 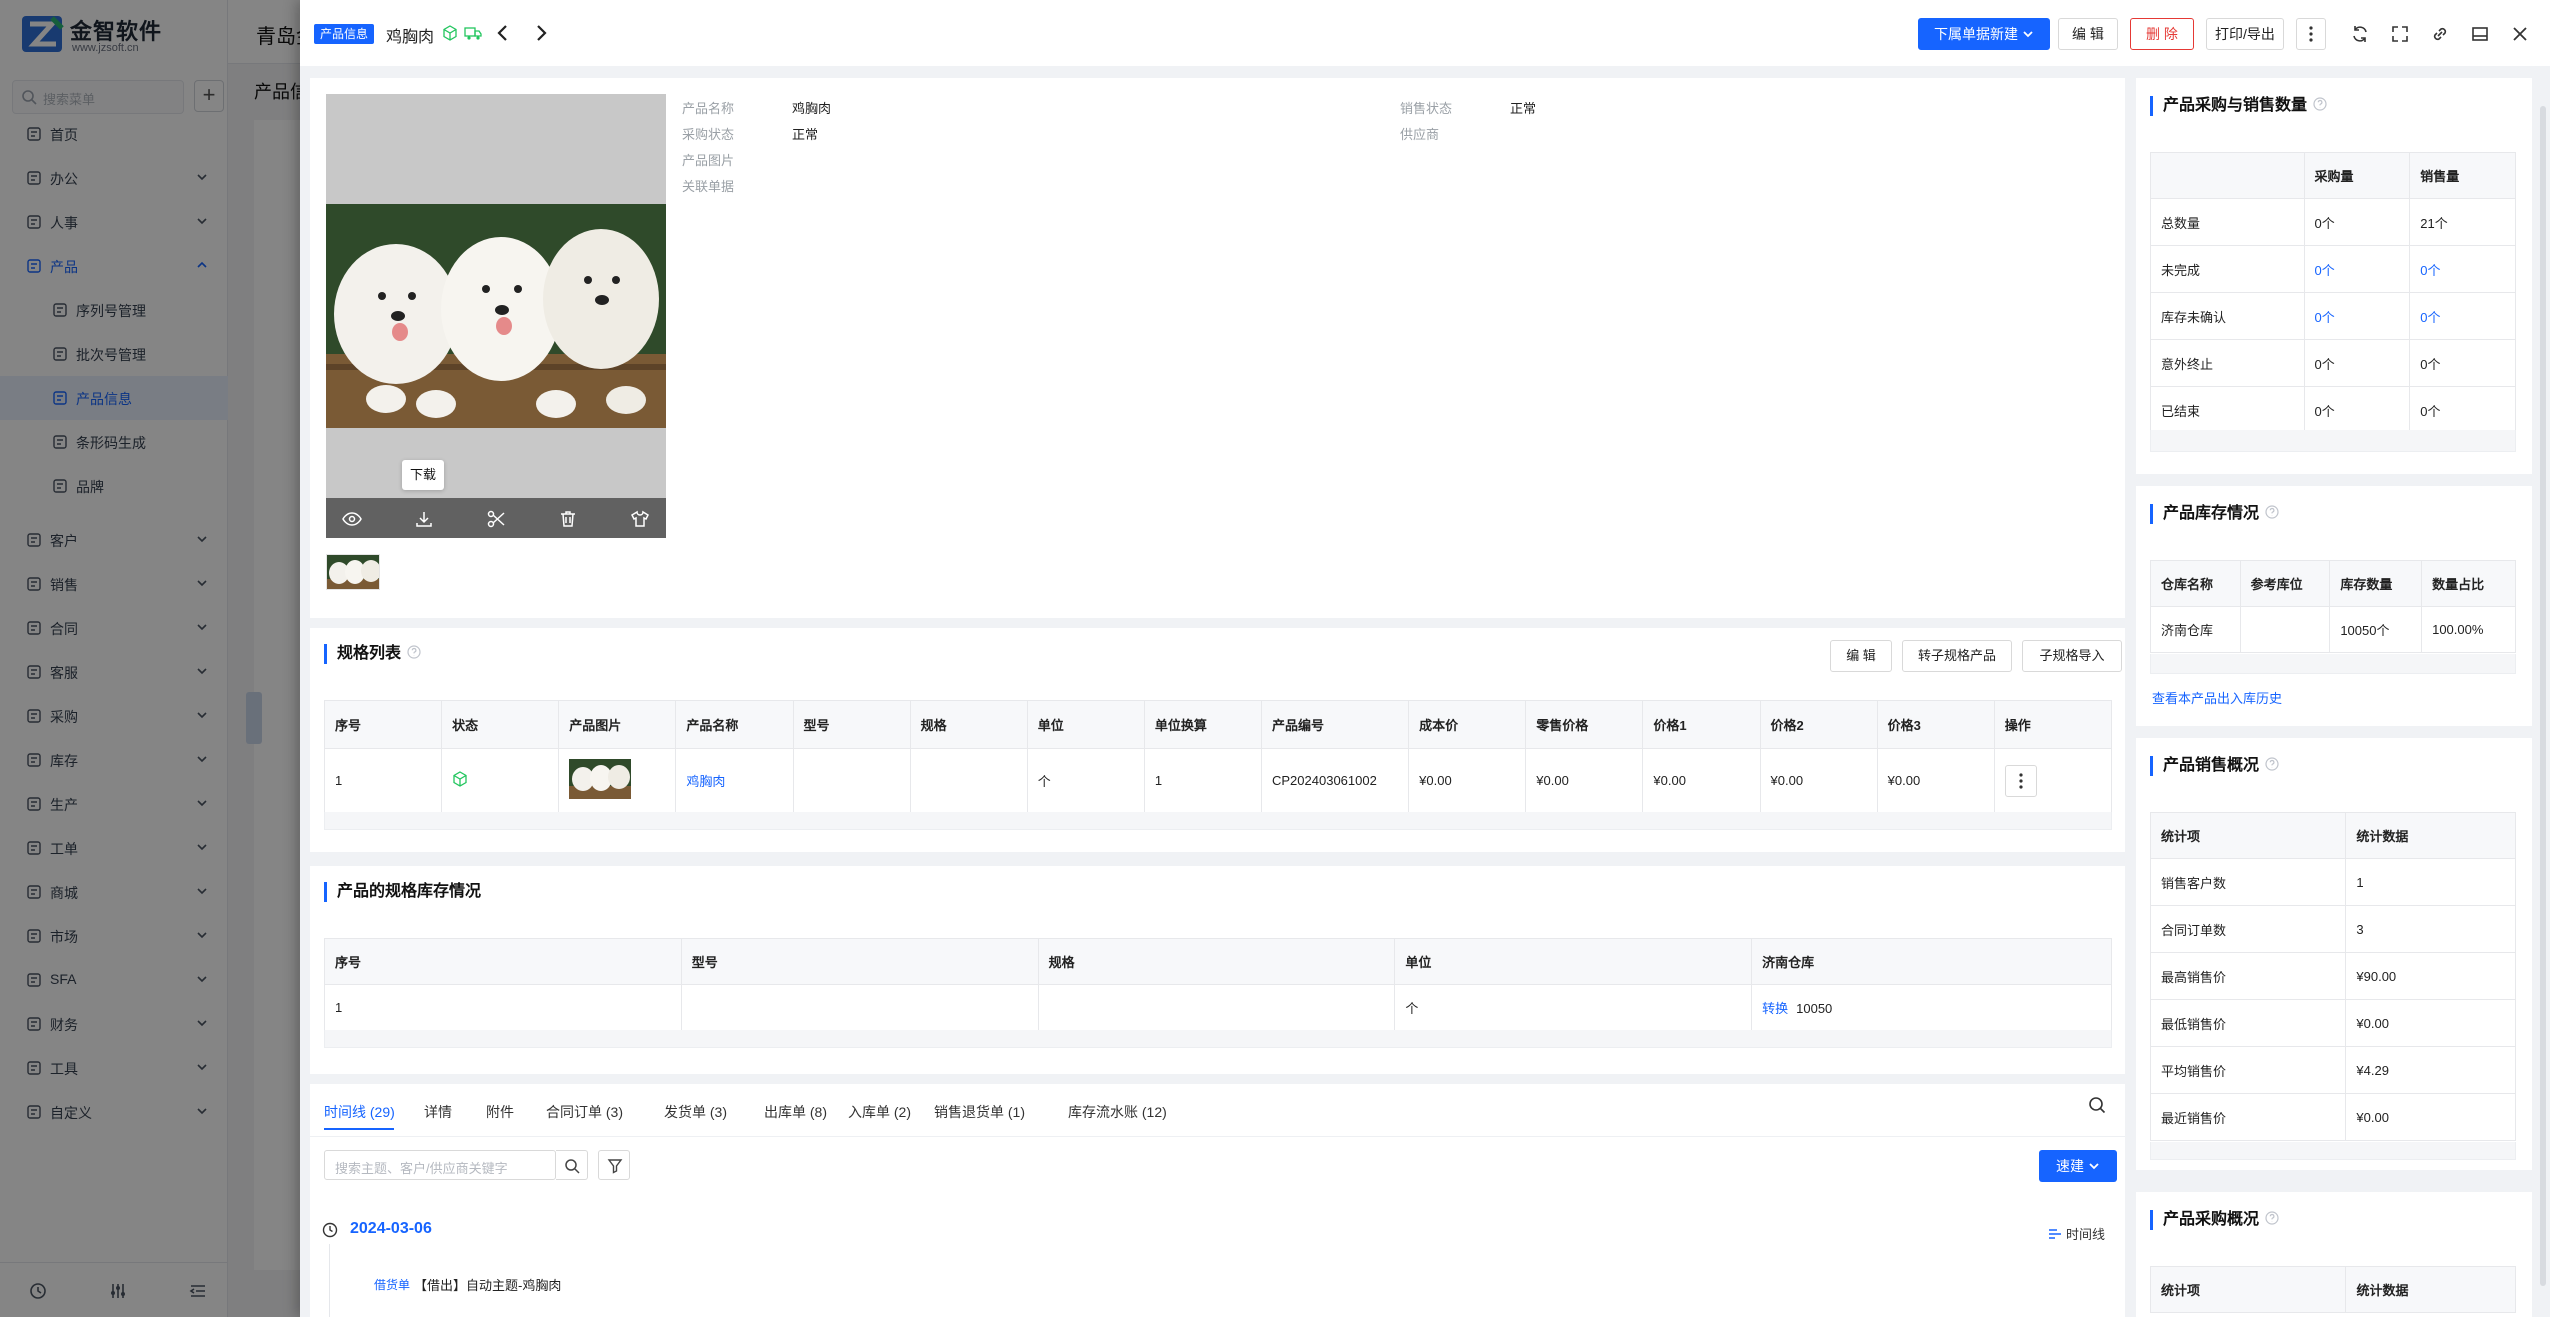 What do you see at coordinates (2245, 34) in the screenshot?
I see `print-export-button: 打印/导出` at bounding box center [2245, 34].